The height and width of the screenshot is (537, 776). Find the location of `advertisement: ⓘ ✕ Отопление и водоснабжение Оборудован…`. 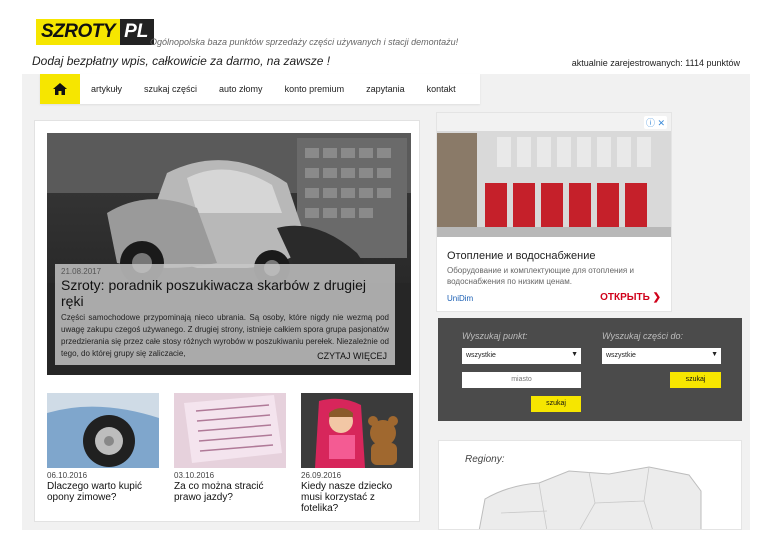

advertisement: ⓘ ✕ Отопление и водоснабжение Оборудован… is located at coordinates (554, 212).